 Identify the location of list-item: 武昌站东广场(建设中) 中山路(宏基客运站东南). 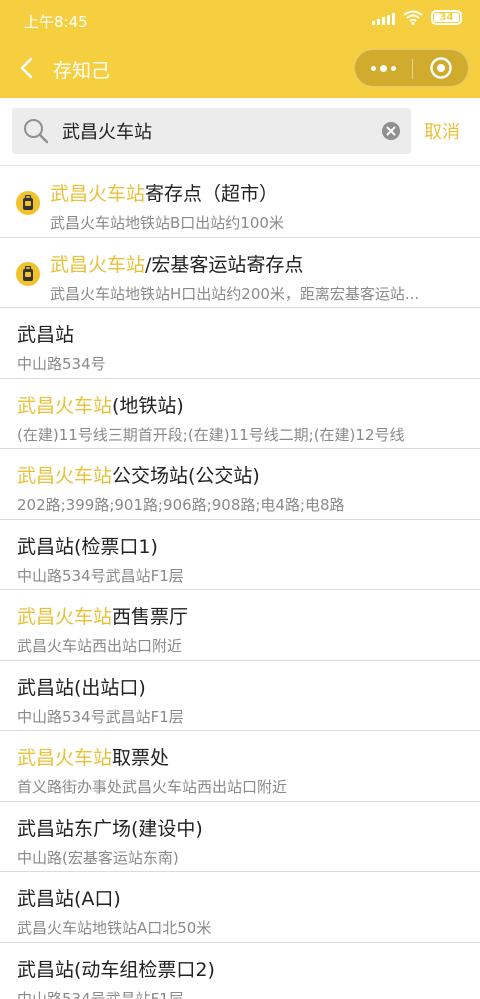
(240, 836).